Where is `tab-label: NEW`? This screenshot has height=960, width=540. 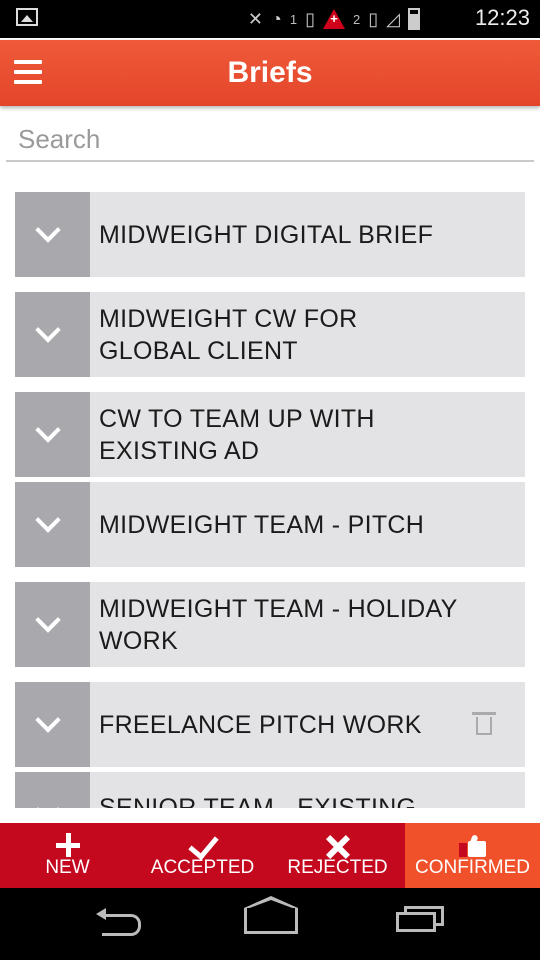
tab-label: NEW is located at coordinates (67, 867).